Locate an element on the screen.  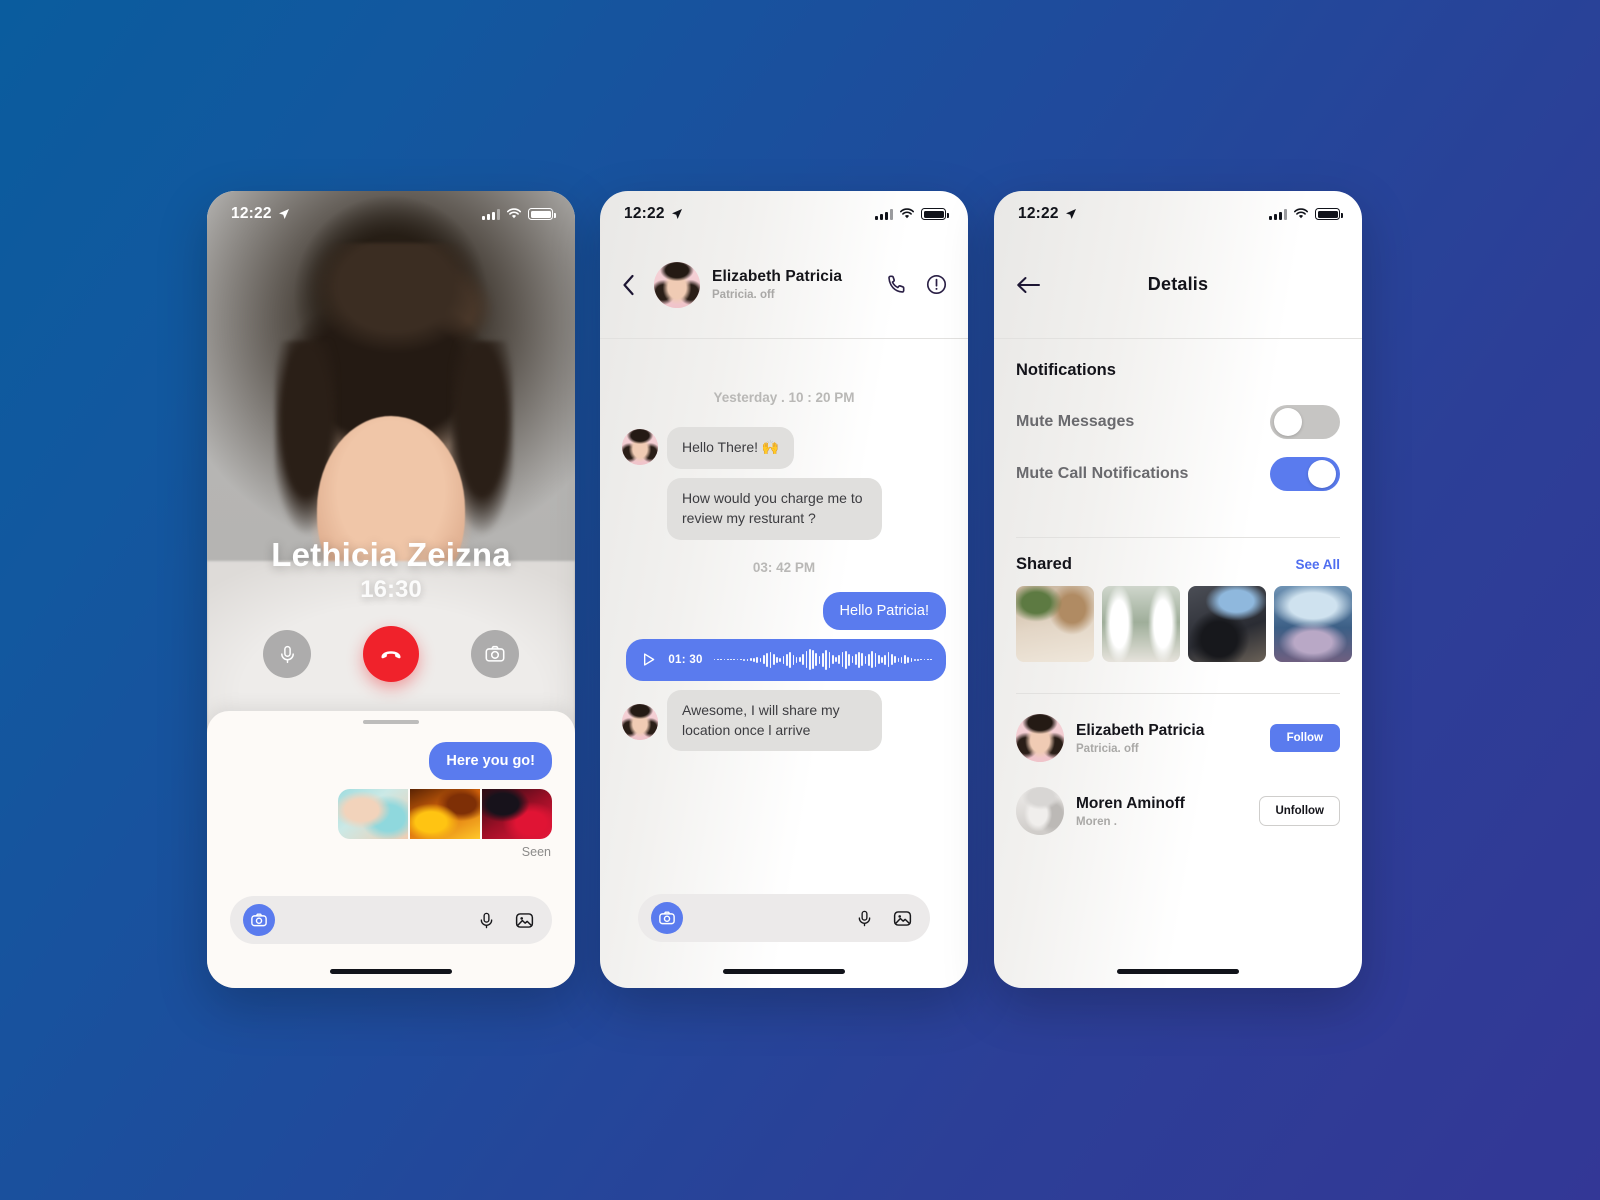
message-bubble-incoming: Hello There! 🙌 is located at coordinates (731, 448).